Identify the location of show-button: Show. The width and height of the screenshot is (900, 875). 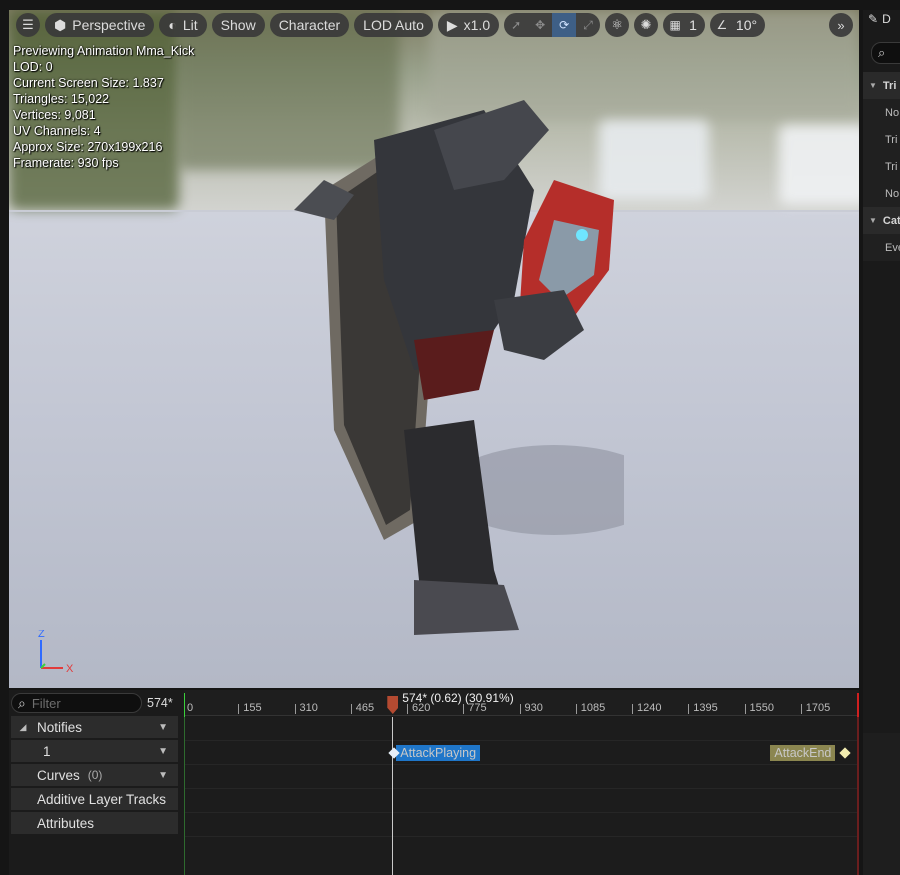
(238, 25).